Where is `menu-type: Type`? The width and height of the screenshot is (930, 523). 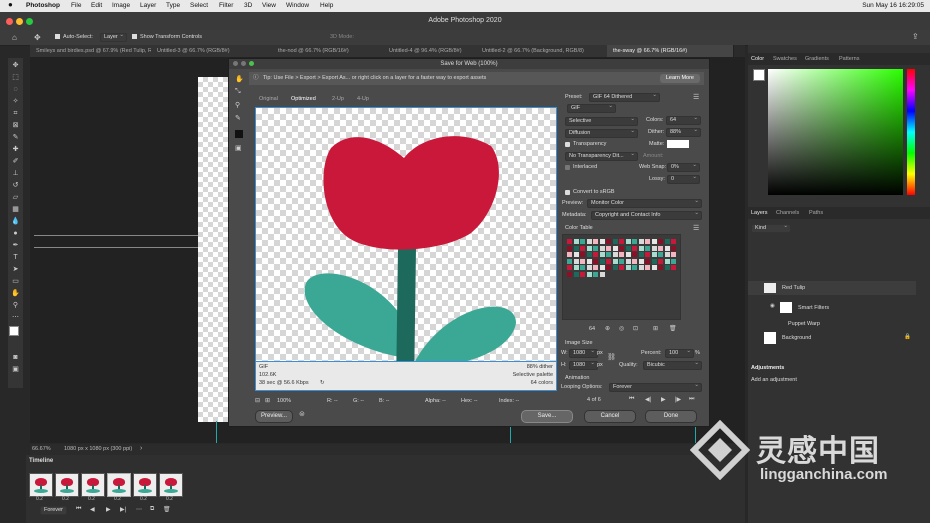
menu-type: Type is located at coordinates (173, 5).